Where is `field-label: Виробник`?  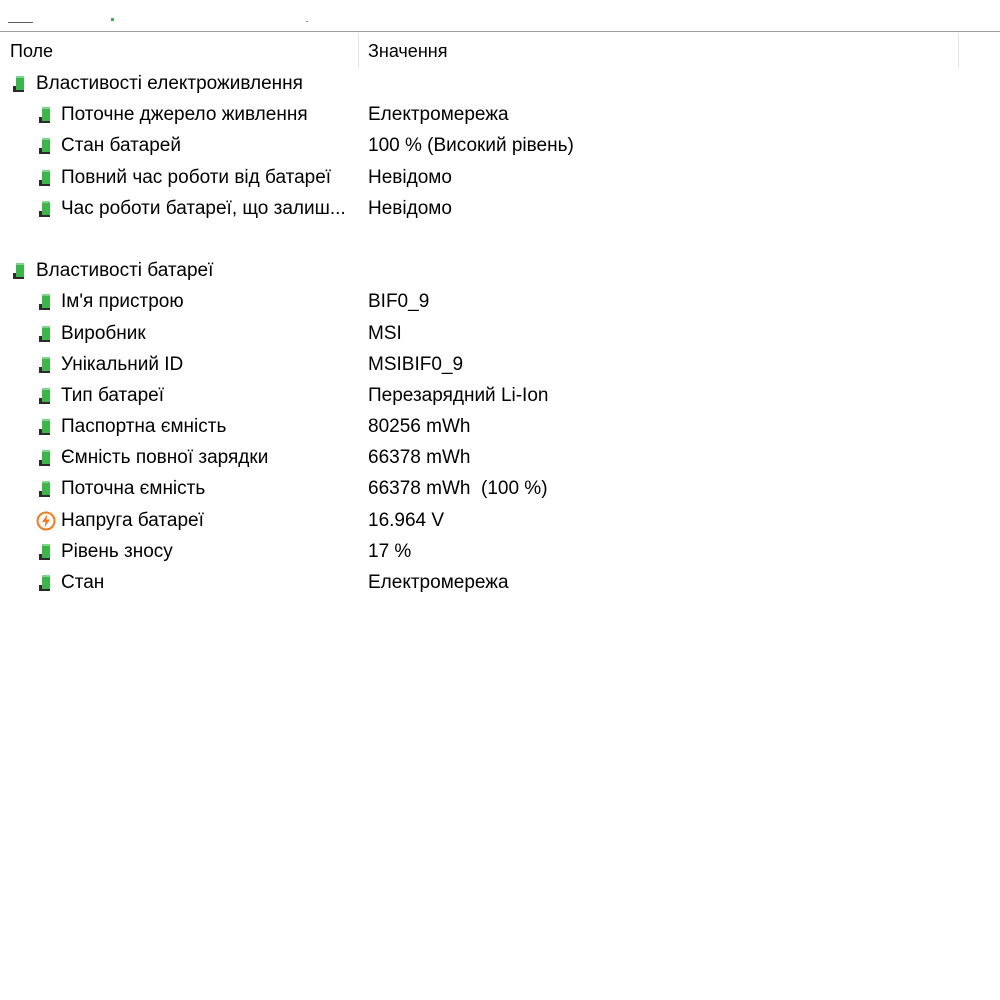 field-label: Виробник is located at coordinates (103, 333).